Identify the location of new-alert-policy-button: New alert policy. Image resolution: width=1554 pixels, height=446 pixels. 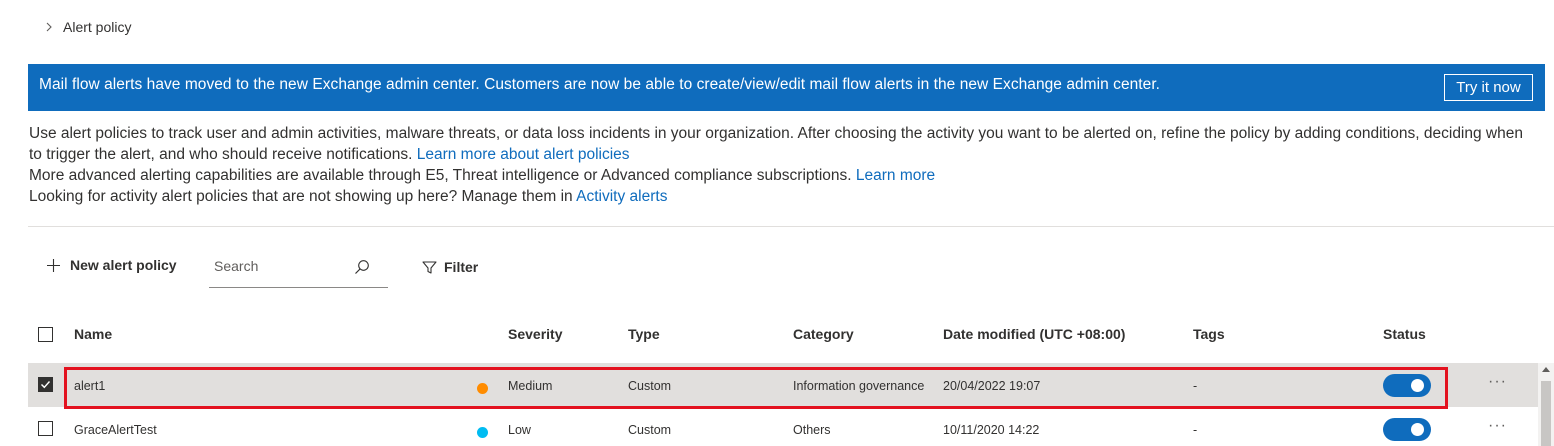
(111, 265).